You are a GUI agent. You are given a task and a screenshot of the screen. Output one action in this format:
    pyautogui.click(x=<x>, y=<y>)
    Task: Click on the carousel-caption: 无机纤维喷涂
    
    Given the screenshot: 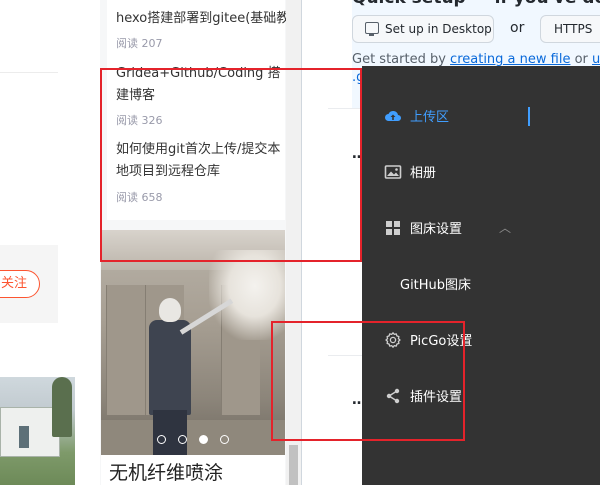 What is the action you would take?
    pyautogui.click(x=193, y=470)
    